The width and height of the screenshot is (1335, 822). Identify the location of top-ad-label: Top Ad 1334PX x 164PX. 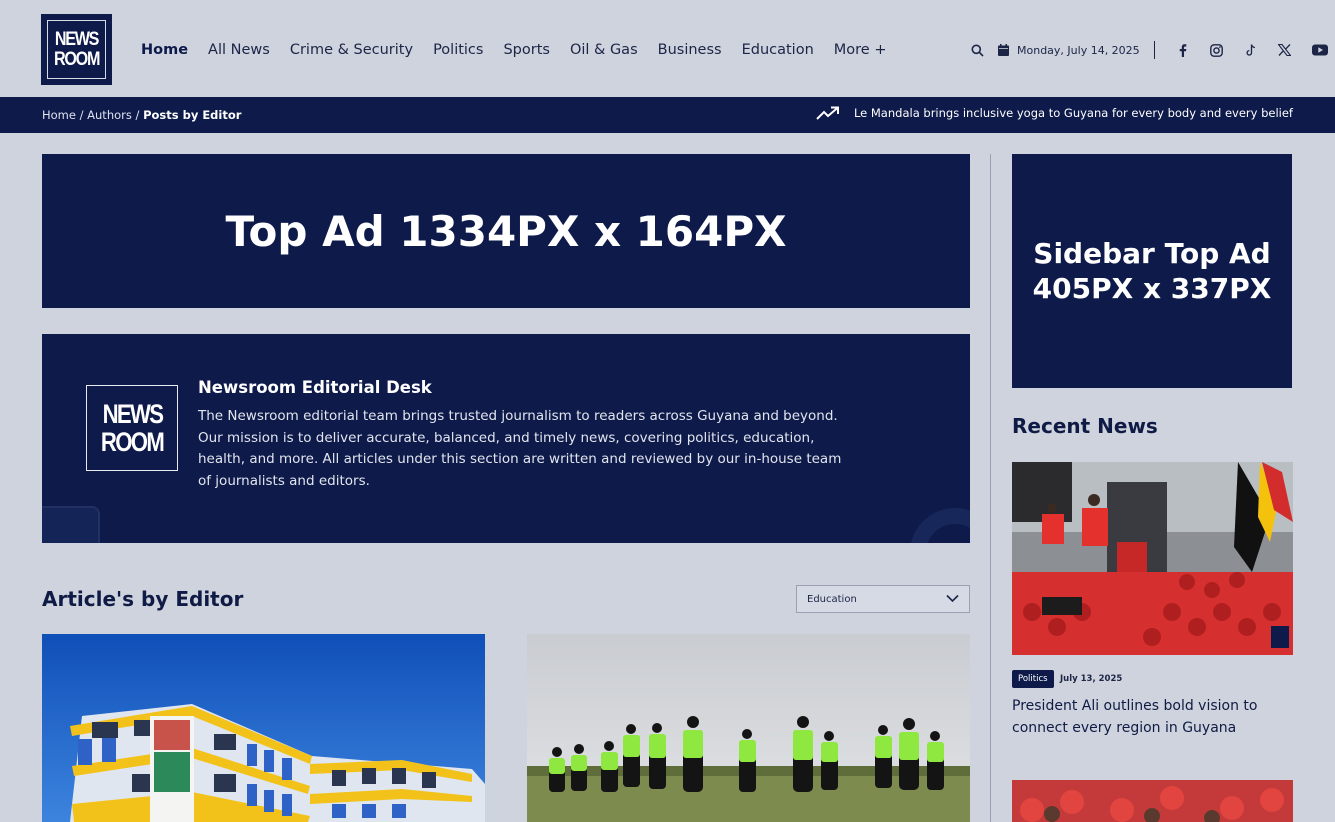
(506, 231).